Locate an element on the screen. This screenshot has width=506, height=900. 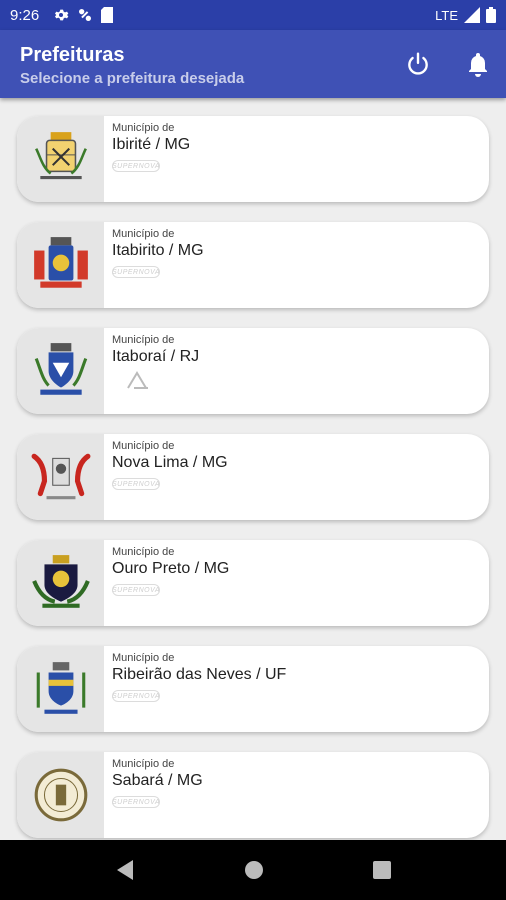
system-nav-bar is located at coordinates (253, 870).